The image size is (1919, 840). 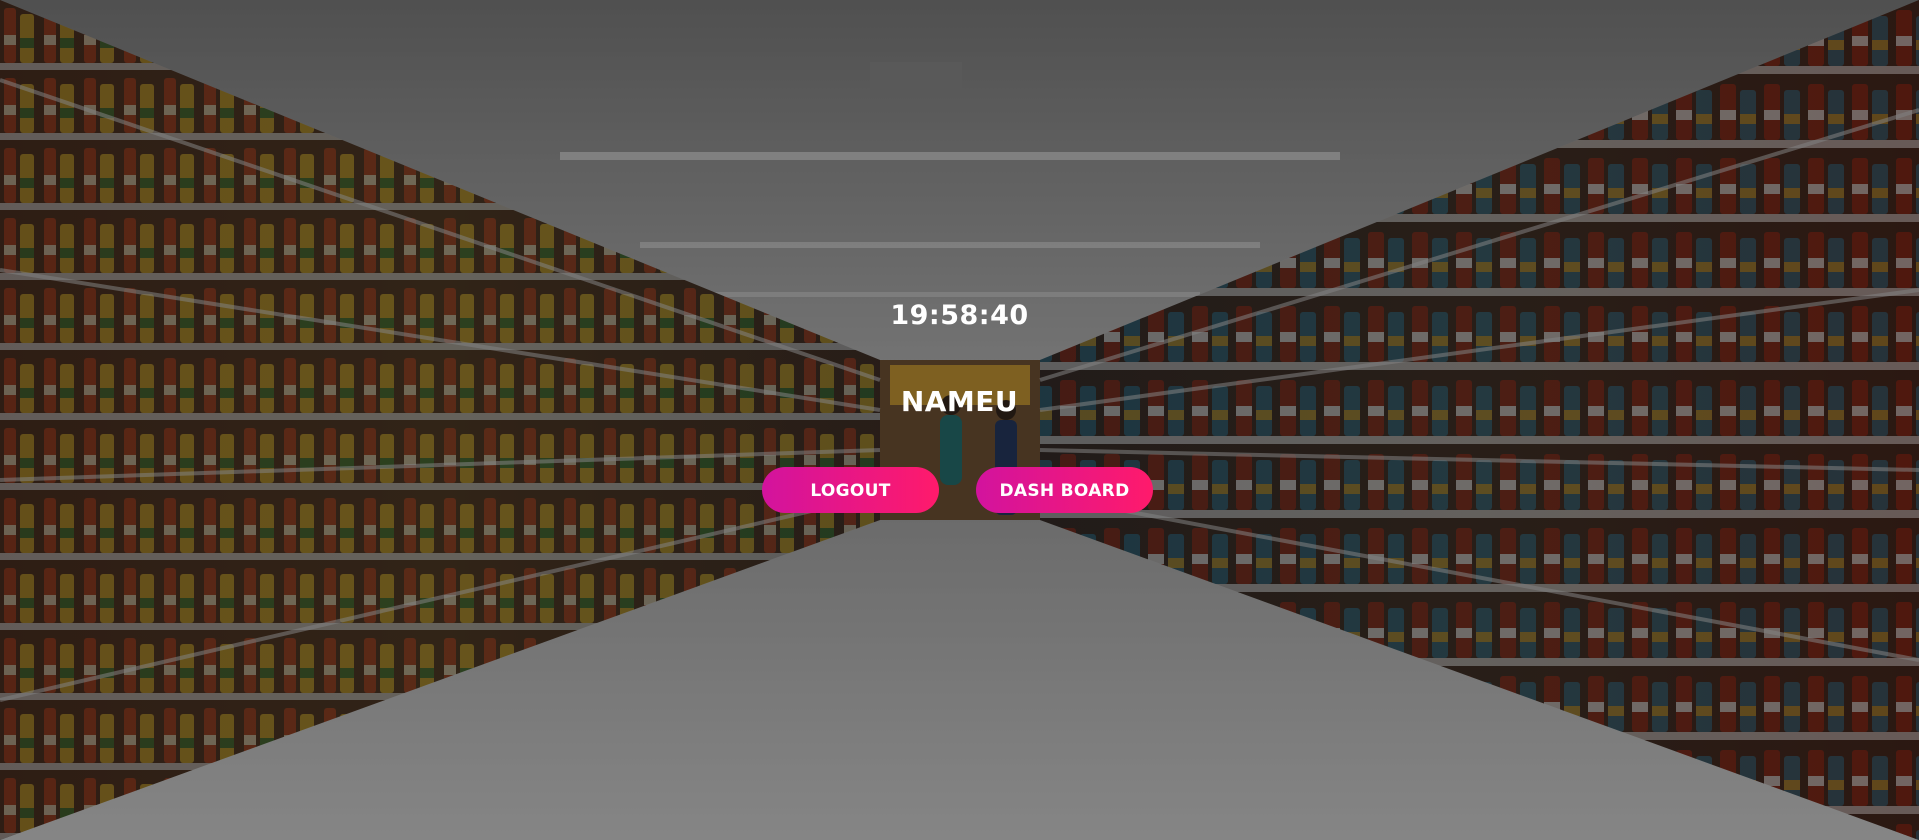 I want to click on logout-button: LOGOUT, so click(x=850, y=490).